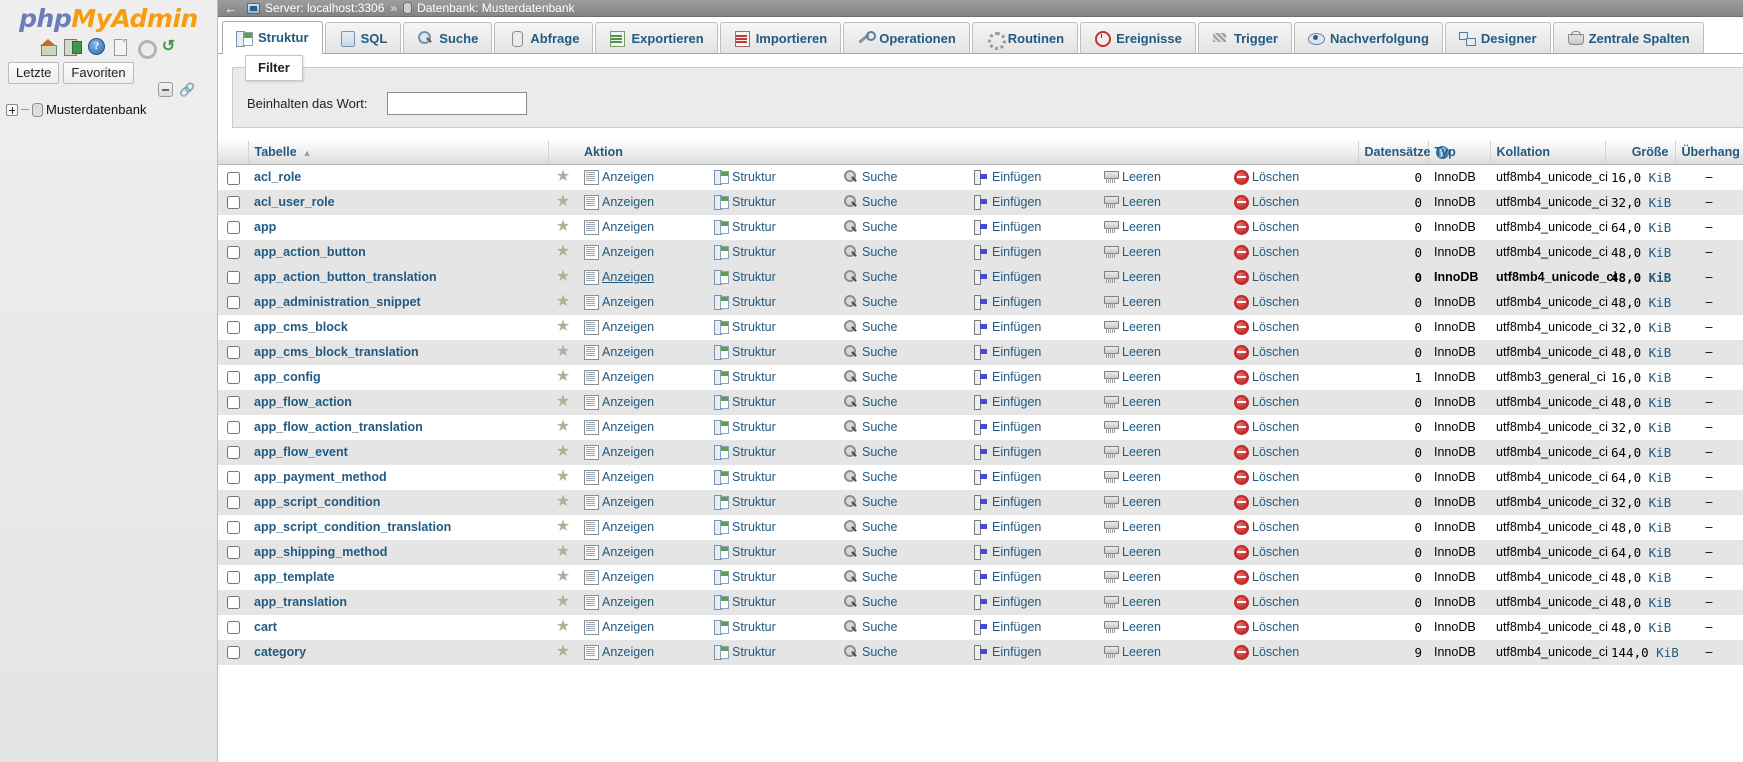 The image size is (1743, 762). Describe the element at coordinates (1459, 153) in the screenshot. I see `header-typ: Typ` at that location.